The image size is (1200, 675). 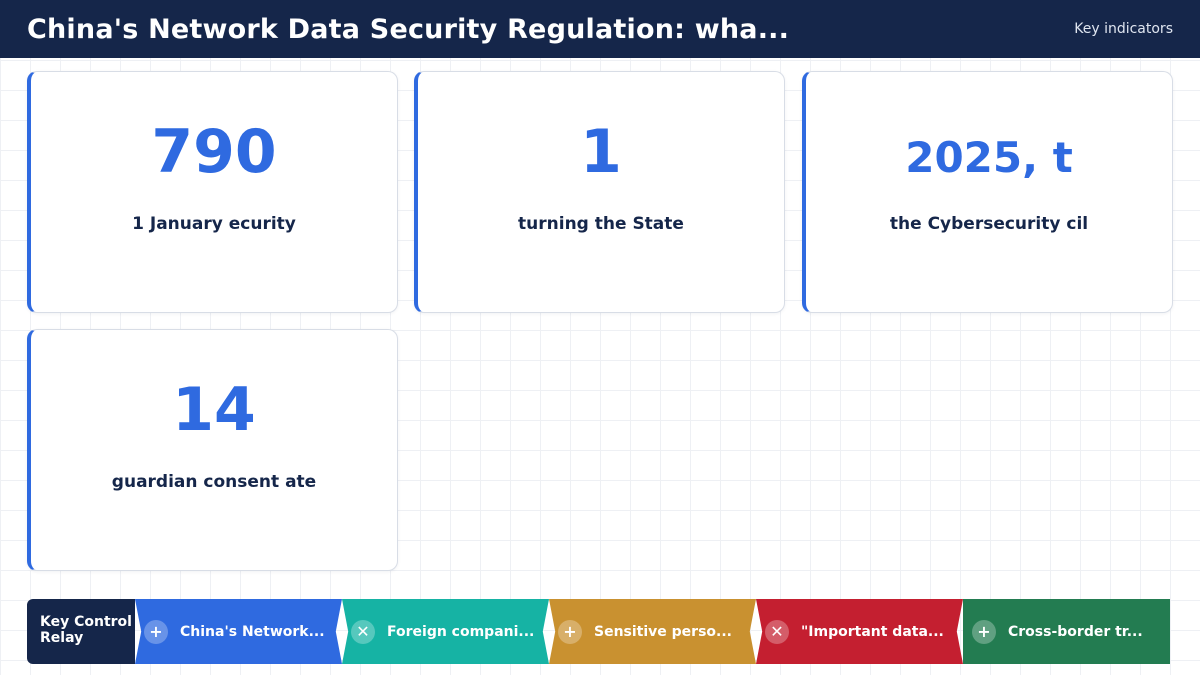 I want to click on indicator-value: 2025, t, so click(x=989, y=157).